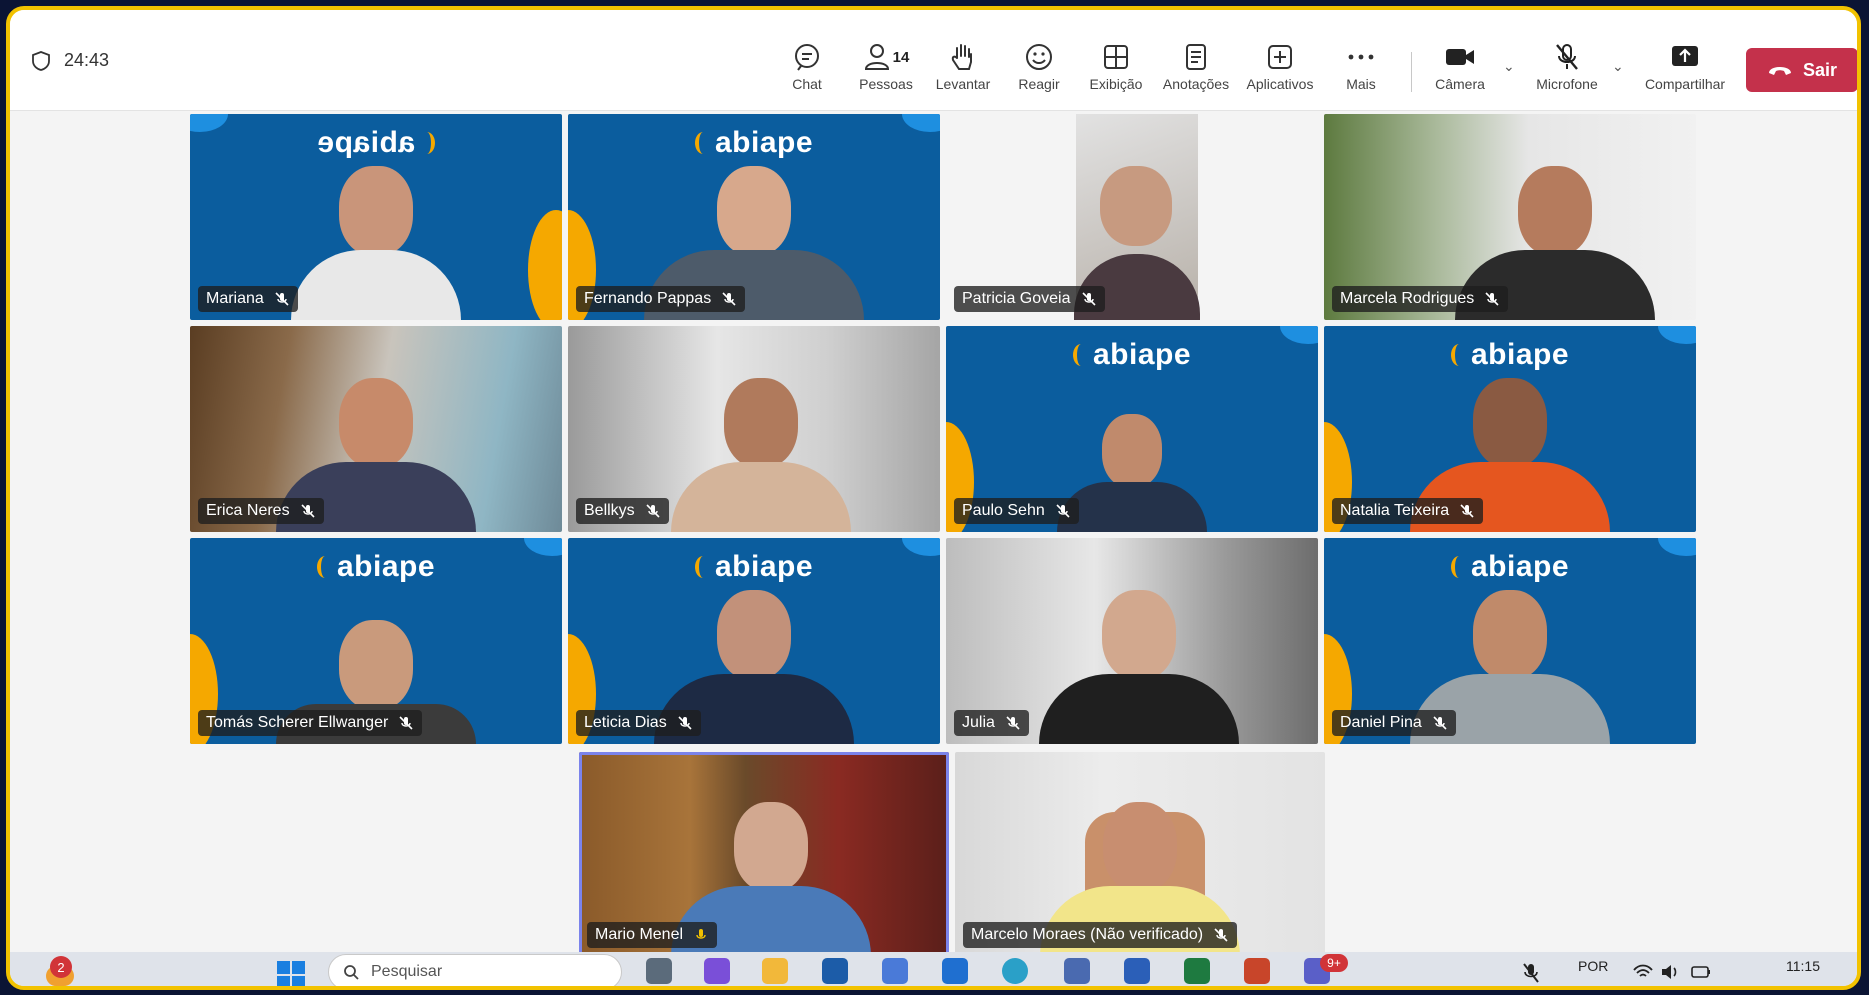  What do you see at coordinates (1460, 84) in the screenshot?
I see `camera-label: Câmera` at bounding box center [1460, 84].